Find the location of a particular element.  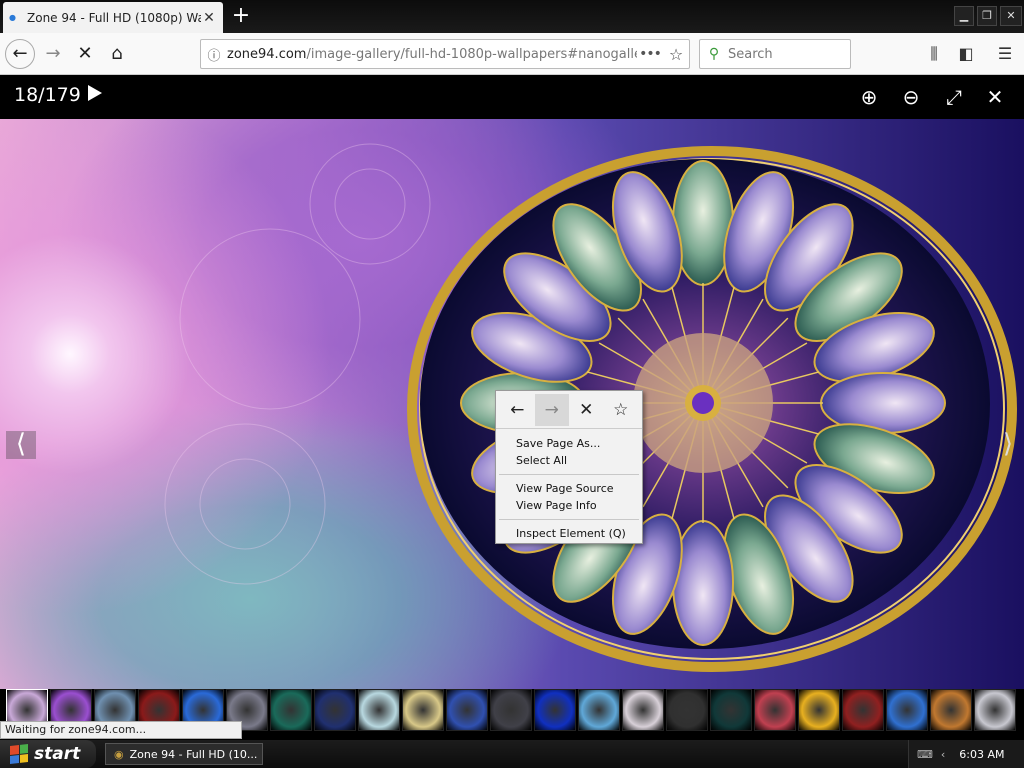

bookmark-star-icon: ☆ is located at coordinates (676, 54).